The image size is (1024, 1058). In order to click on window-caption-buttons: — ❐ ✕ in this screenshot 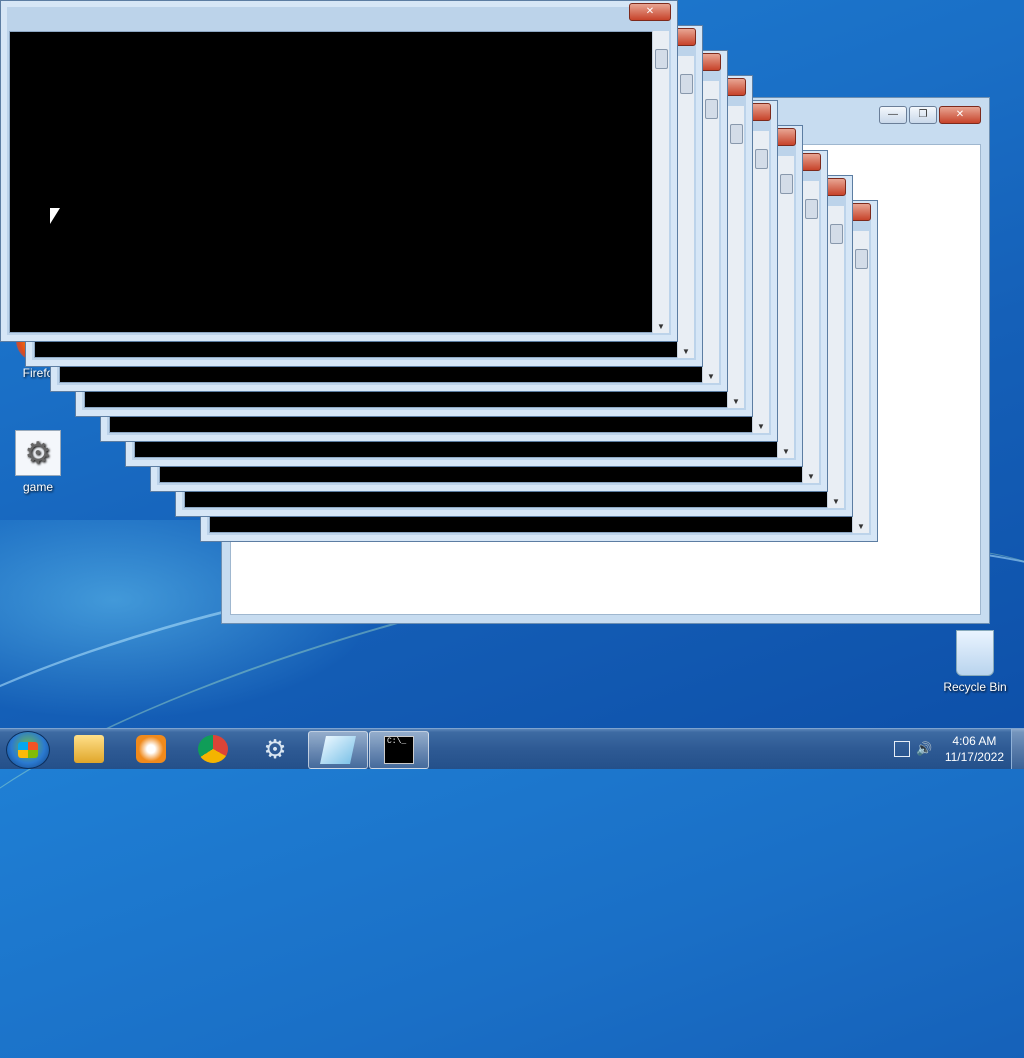, I will do `click(930, 115)`.